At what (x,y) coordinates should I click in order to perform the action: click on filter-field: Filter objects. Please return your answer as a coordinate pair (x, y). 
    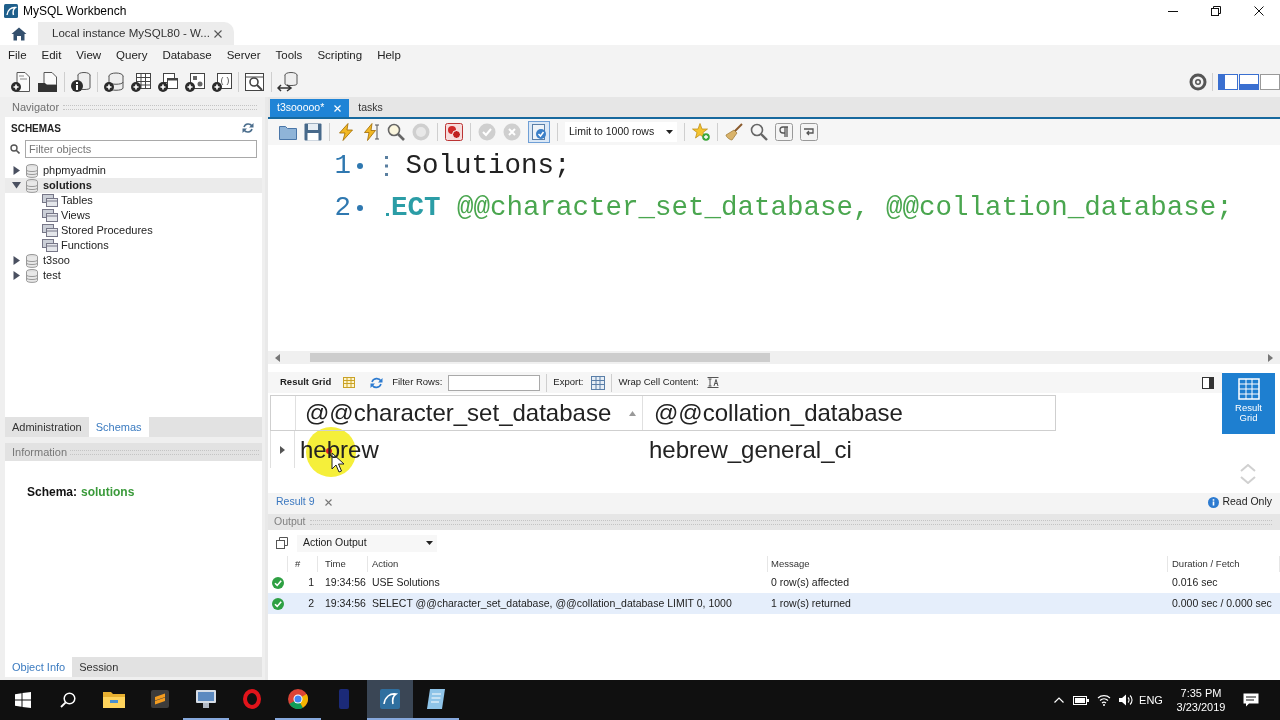
    Looking at the image, I should click on (141, 149).